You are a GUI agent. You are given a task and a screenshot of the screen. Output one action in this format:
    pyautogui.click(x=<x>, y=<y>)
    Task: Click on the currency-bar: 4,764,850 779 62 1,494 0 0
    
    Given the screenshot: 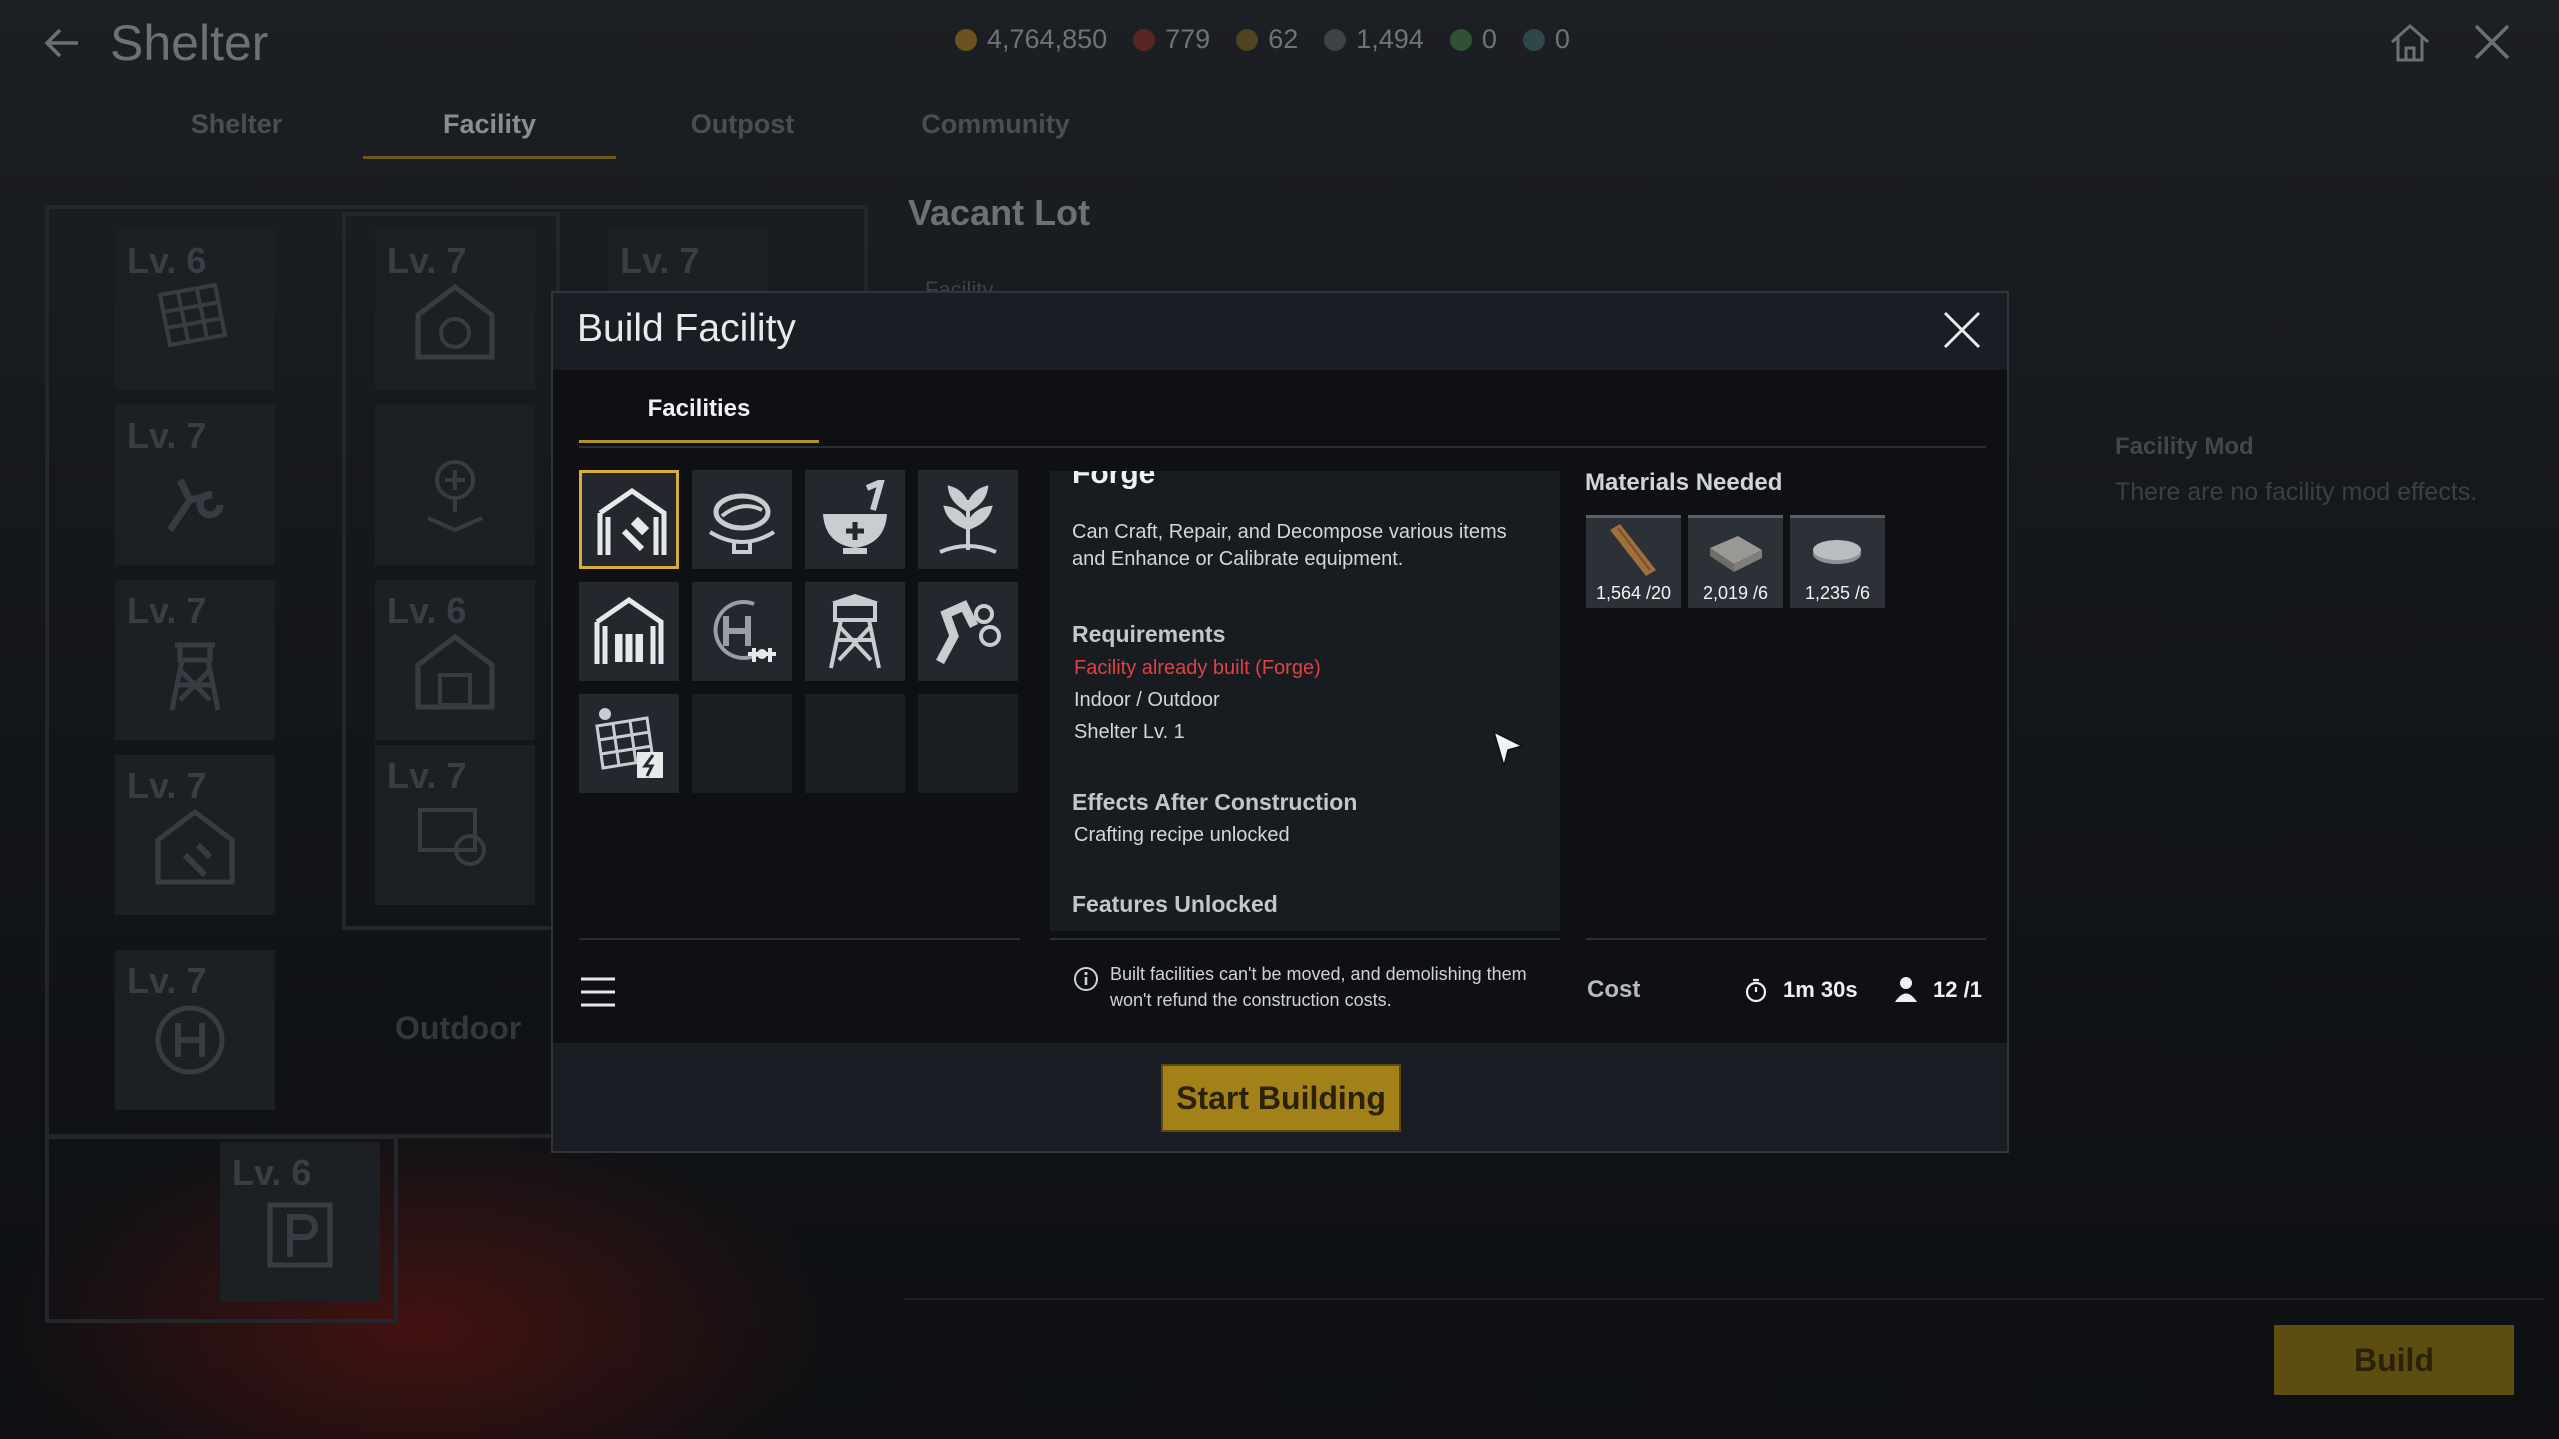 What is the action you would take?
    pyautogui.click(x=1262, y=39)
    